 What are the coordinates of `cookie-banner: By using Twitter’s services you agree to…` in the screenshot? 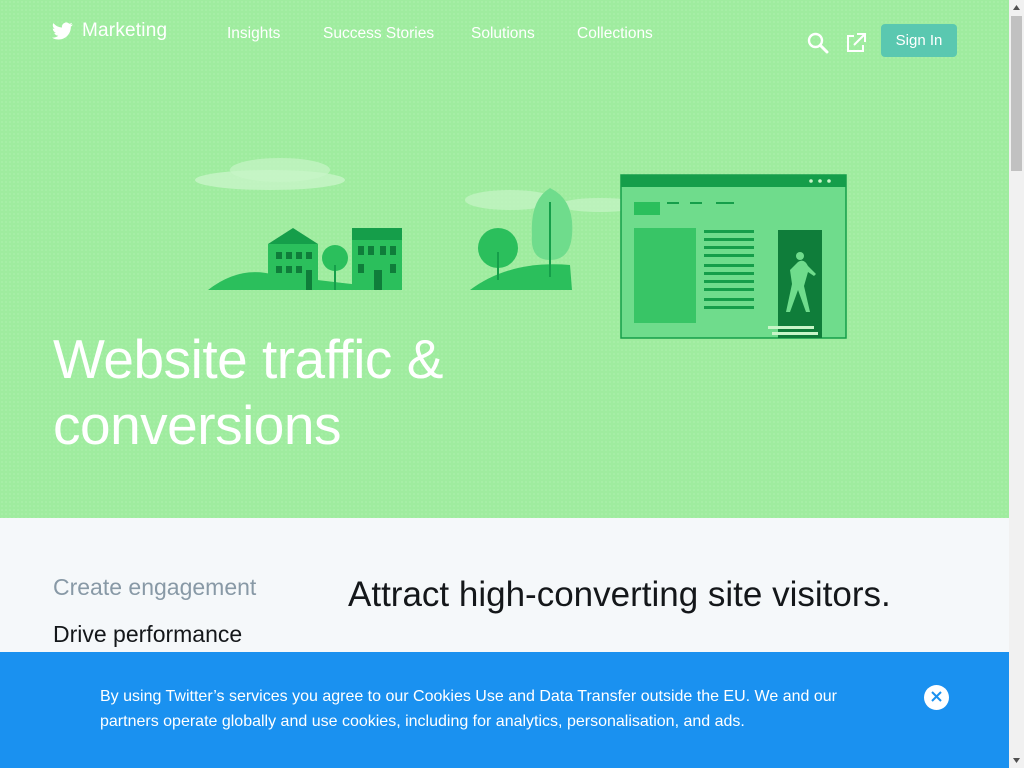 It's located at (504, 710).